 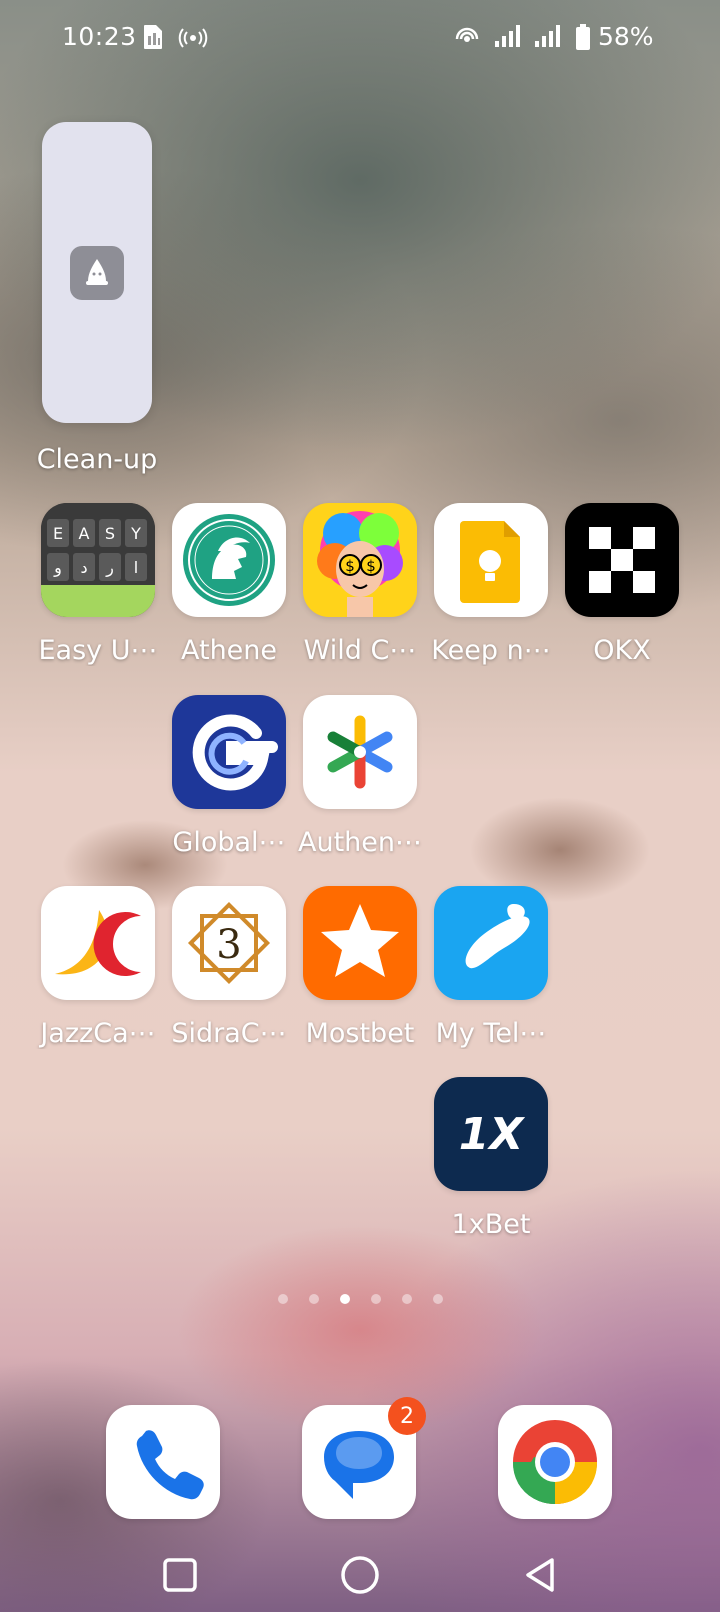 I want to click on app-sidra-chain: 3 SidraC⋯, so click(x=229, y=967).